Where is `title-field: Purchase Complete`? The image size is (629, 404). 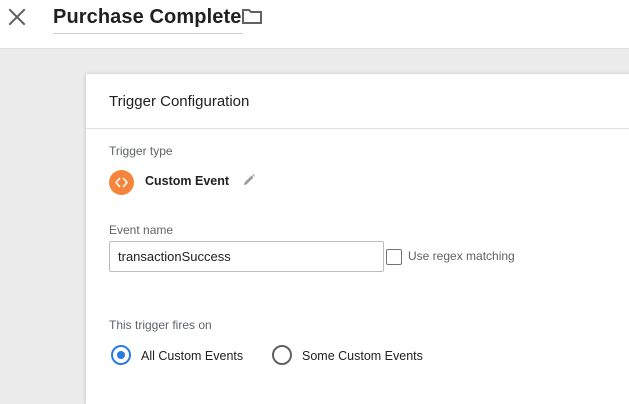 title-field: Purchase Complete is located at coordinates (148, 19).